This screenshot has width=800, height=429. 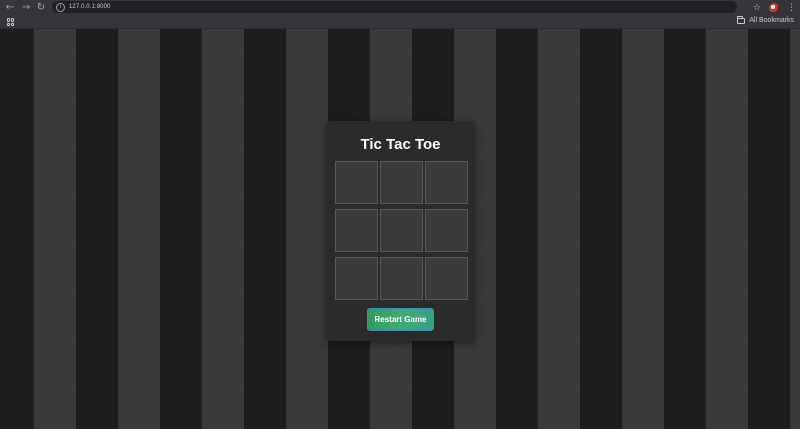 What do you see at coordinates (394, 7) in the screenshot?
I see `address-bar: i 127.0.0.1:8000` at bounding box center [394, 7].